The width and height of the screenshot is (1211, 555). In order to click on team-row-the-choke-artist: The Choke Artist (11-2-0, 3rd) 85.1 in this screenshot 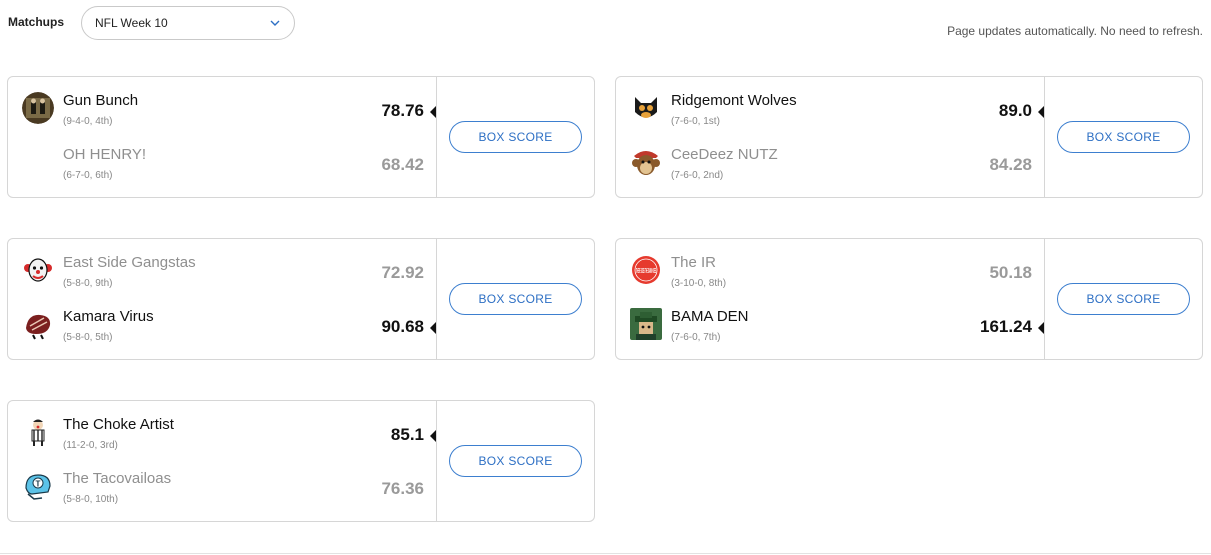, I will do `click(222, 438)`.